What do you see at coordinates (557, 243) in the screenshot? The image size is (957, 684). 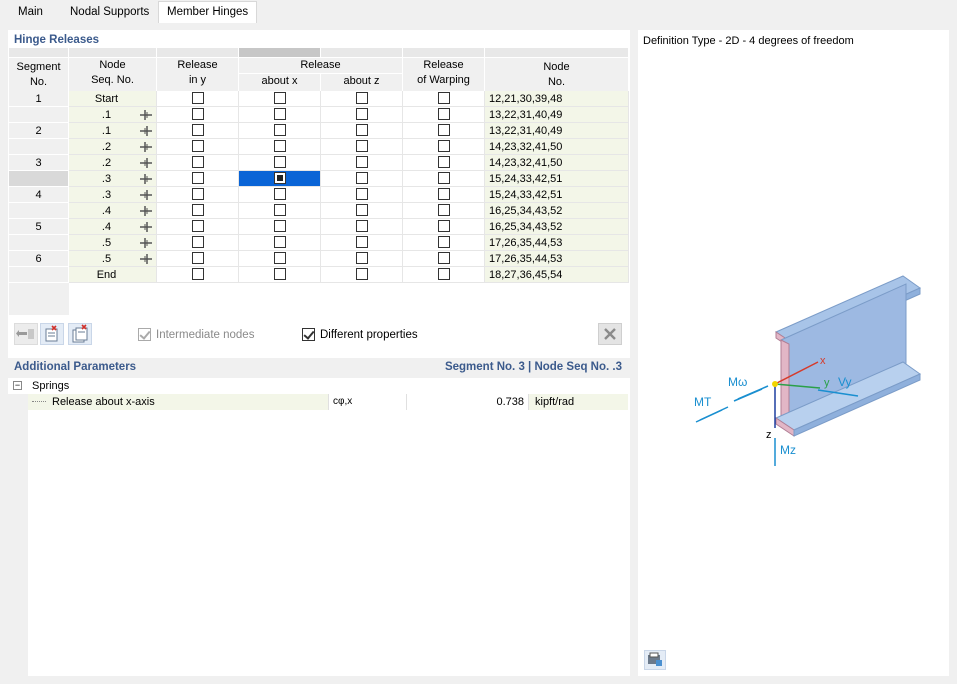 I see `node-no-cell: 17,26,35,44,53` at bounding box center [557, 243].